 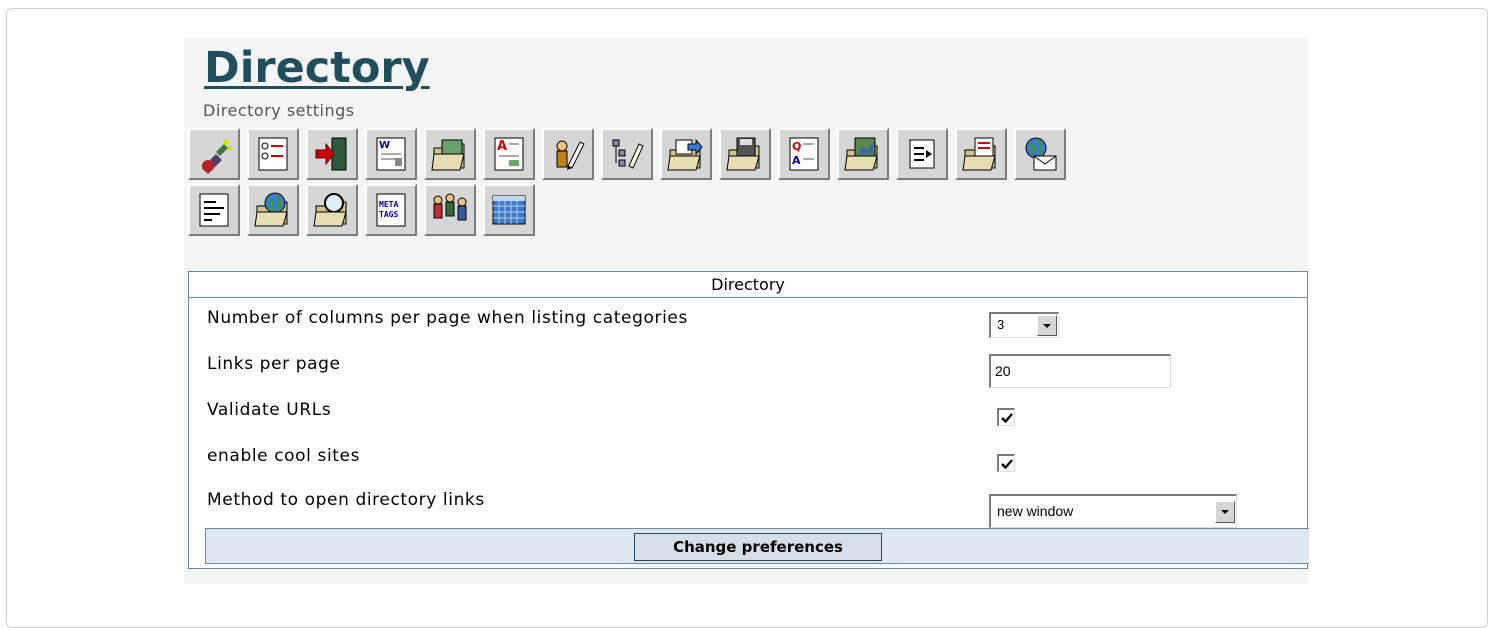 I want to click on setting-label: Links per page, so click(x=274, y=364).